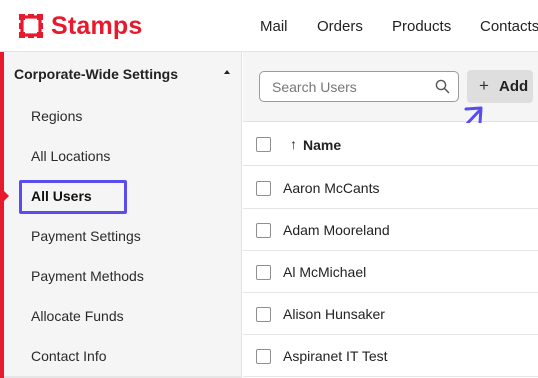 The width and height of the screenshot is (538, 378). What do you see at coordinates (331, 188) in the screenshot?
I see `user-name-cell: Aaron McCants` at bounding box center [331, 188].